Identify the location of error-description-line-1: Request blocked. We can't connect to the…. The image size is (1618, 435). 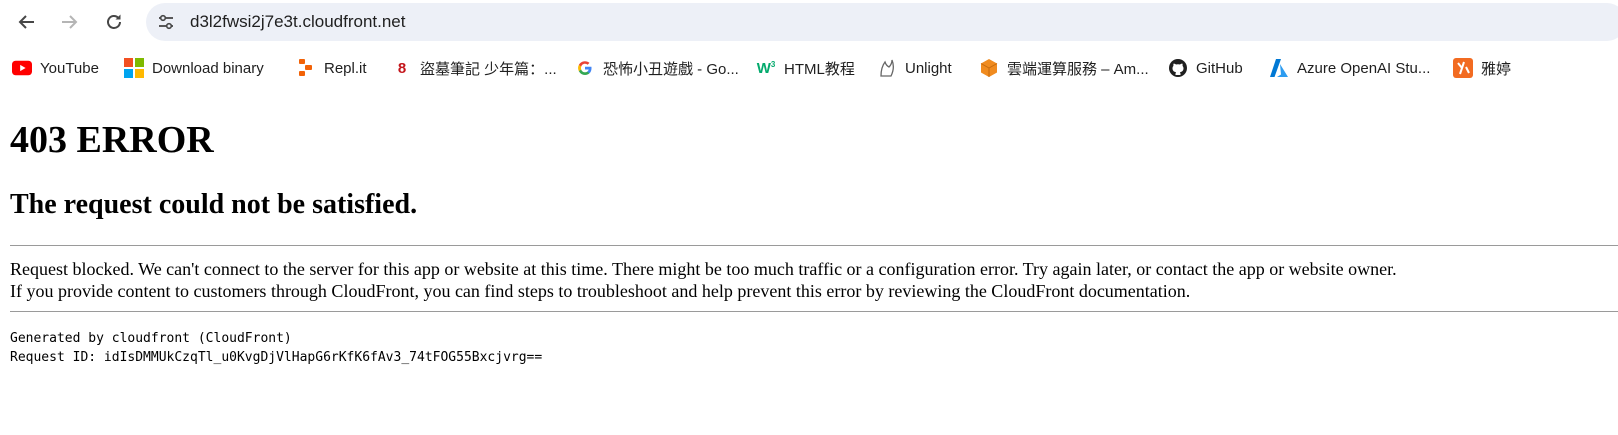
(703, 269).